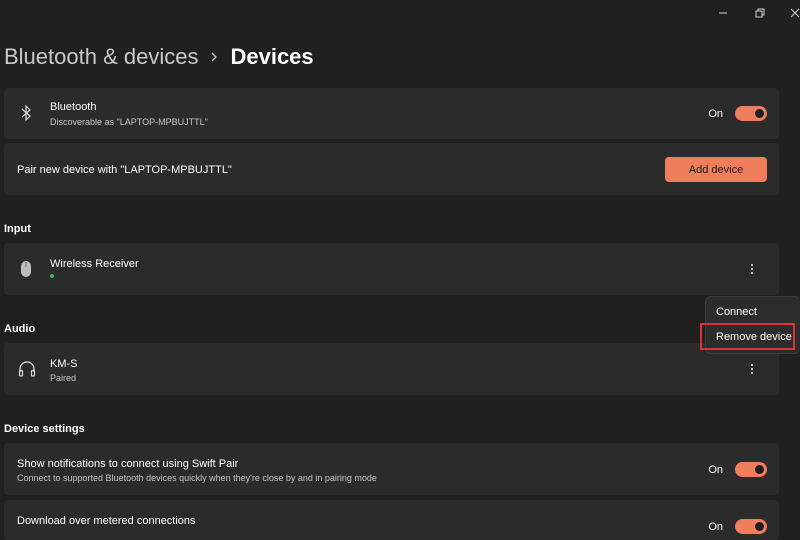 The width and height of the screenshot is (800, 540). Describe the element at coordinates (391, 369) in the screenshot. I see `device-row-km-s: KM-S Paired` at that location.